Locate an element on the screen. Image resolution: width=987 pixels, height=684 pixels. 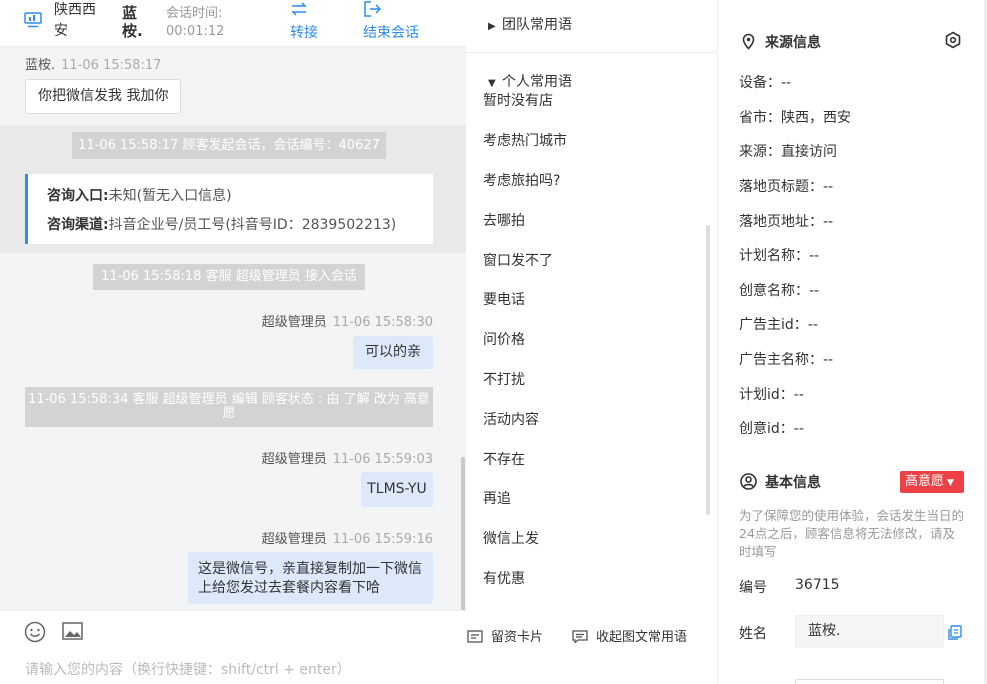
message-time: 11-06 15:59:16 is located at coordinates (382, 539).